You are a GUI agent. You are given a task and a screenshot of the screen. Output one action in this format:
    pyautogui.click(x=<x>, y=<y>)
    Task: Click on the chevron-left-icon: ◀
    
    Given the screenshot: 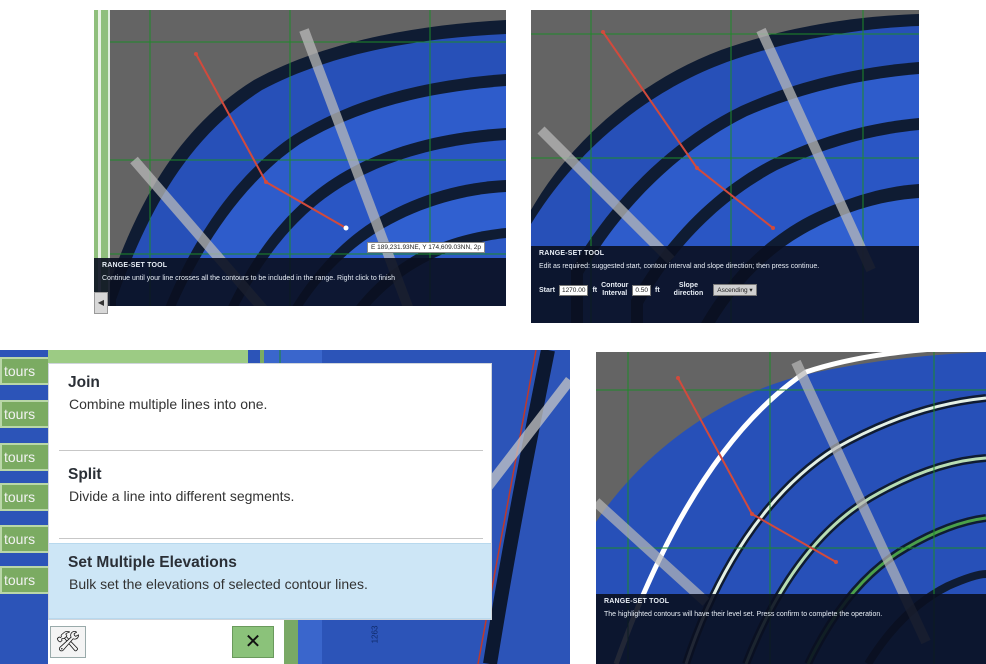 What is the action you would take?
    pyautogui.click(x=101, y=302)
    